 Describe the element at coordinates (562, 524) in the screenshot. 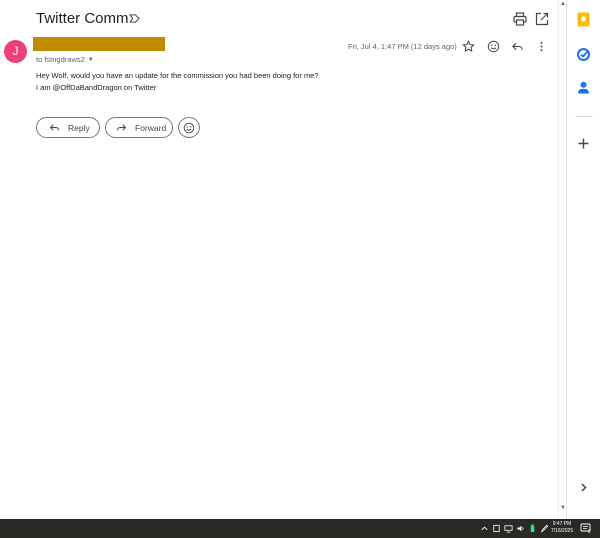

I see `taskbar-time: 9:47 PM` at that location.